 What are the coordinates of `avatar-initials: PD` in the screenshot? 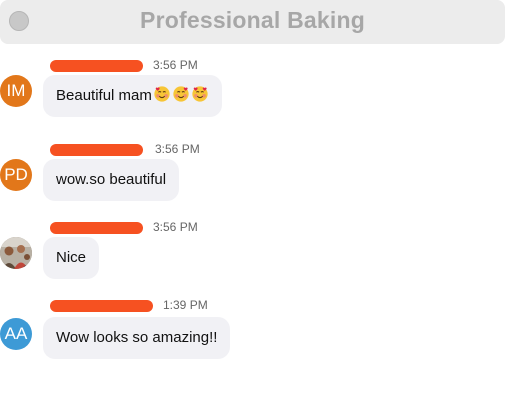 It's located at (16, 174).